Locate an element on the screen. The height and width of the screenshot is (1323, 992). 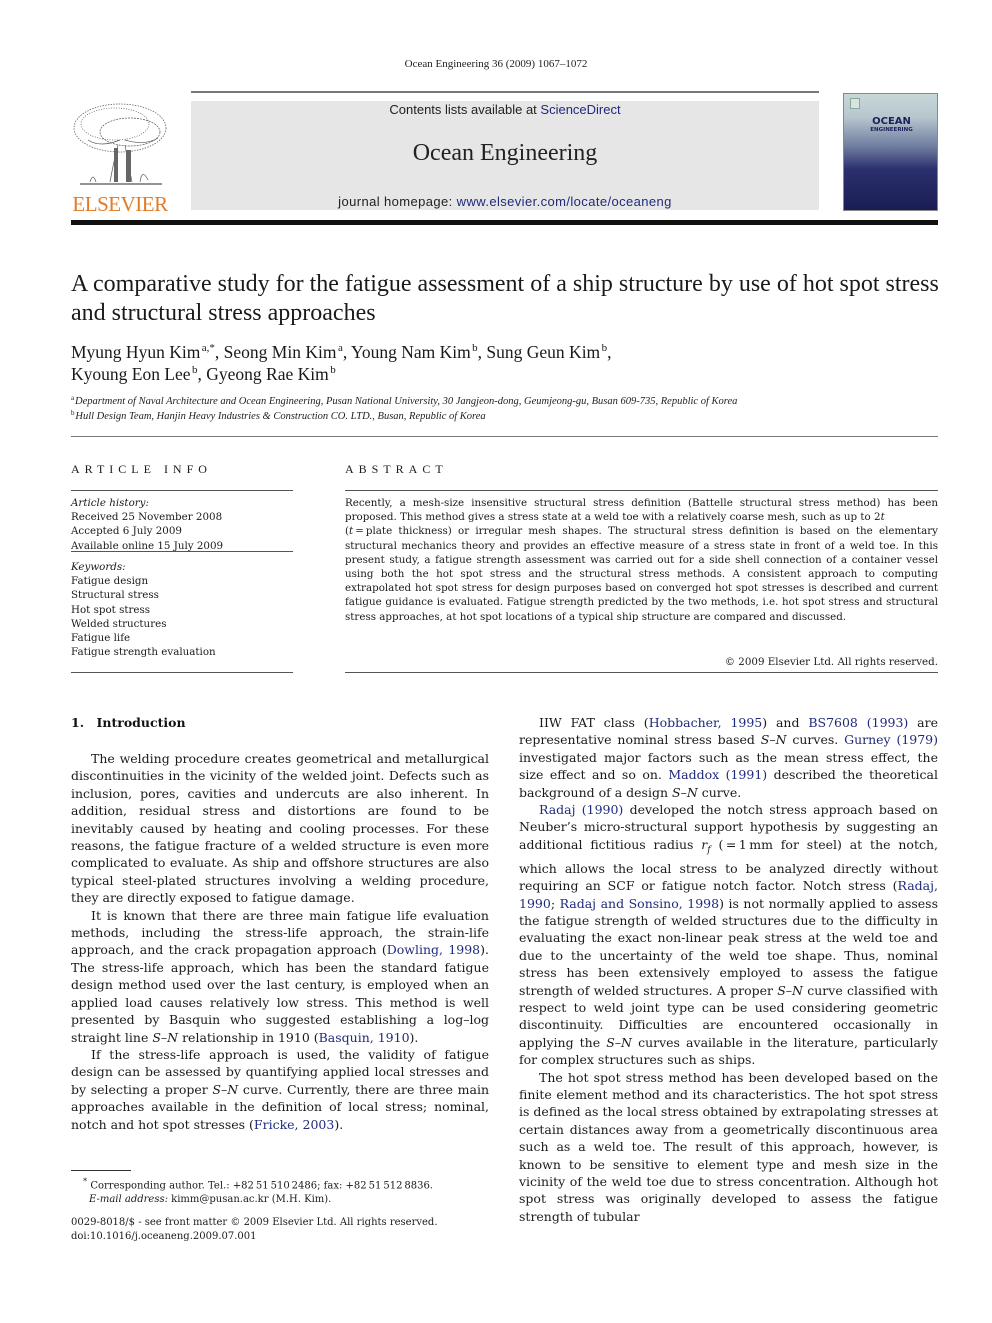
affiliation-key: b is located at coordinates (73, 413).